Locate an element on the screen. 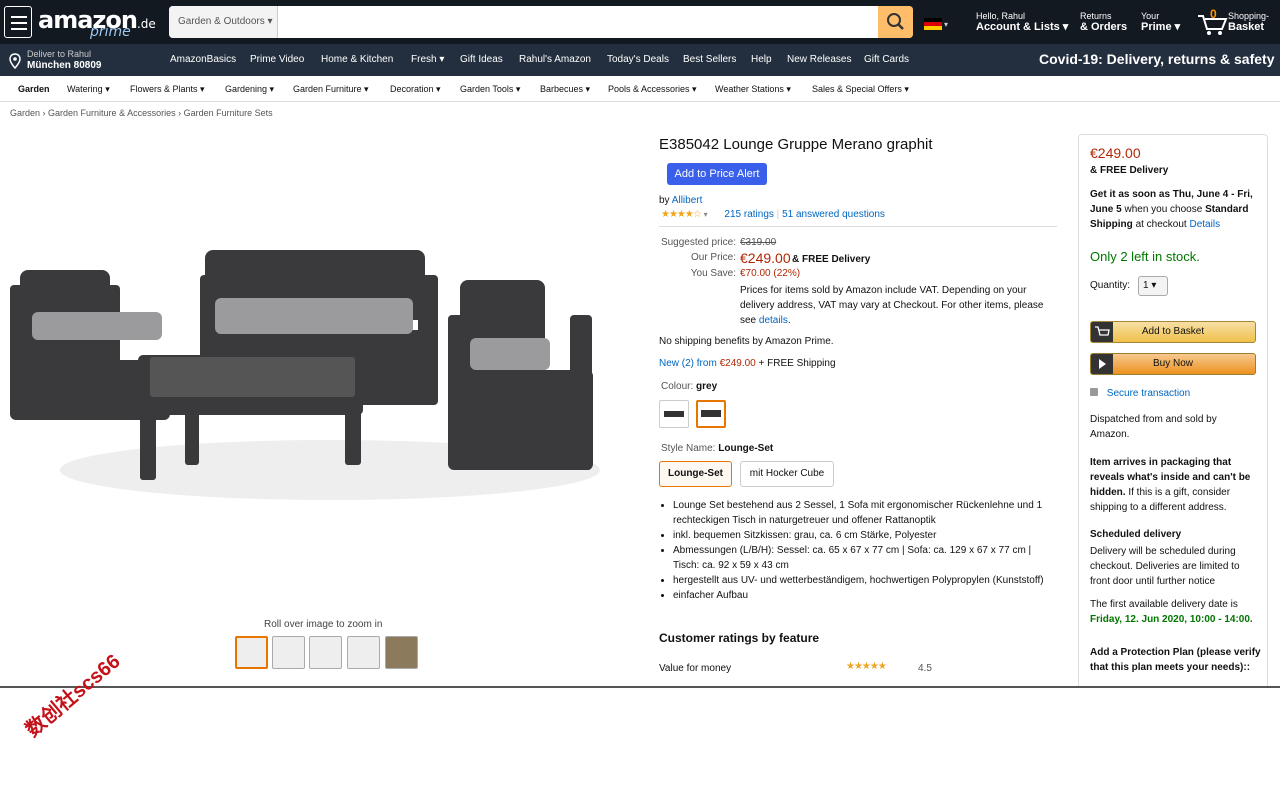 The image size is (1280, 800). lock-icon is located at coordinates (1094, 392).